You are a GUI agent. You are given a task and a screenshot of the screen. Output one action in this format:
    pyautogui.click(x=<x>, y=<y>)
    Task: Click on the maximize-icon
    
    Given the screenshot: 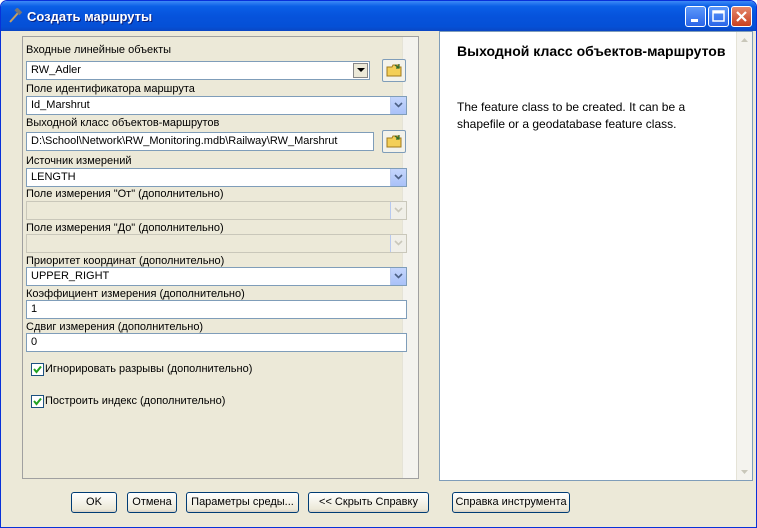 What is the action you would take?
    pyautogui.click(x=718, y=16)
    